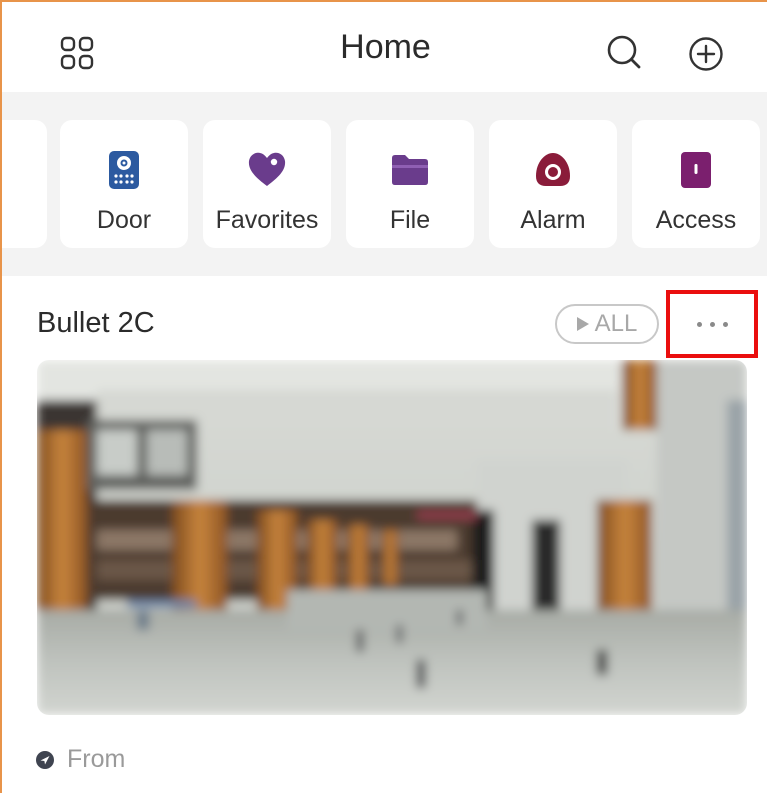 The height and width of the screenshot is (793, 767). What do you see at coordinates (696, 220) in the screenshot?
I see `shortcut-label: Access` at bounding box center [696, 220].